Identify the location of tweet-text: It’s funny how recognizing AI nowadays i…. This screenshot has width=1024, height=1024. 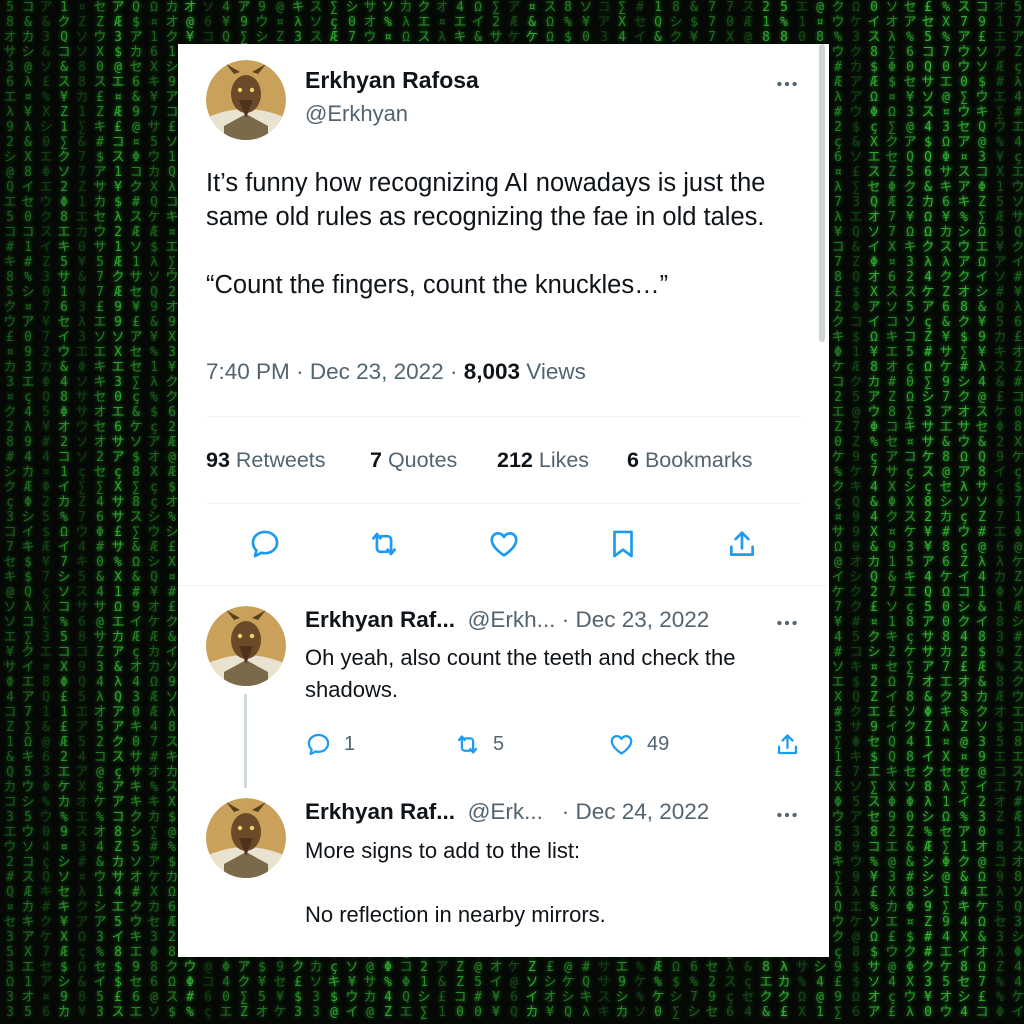
(486, 234).